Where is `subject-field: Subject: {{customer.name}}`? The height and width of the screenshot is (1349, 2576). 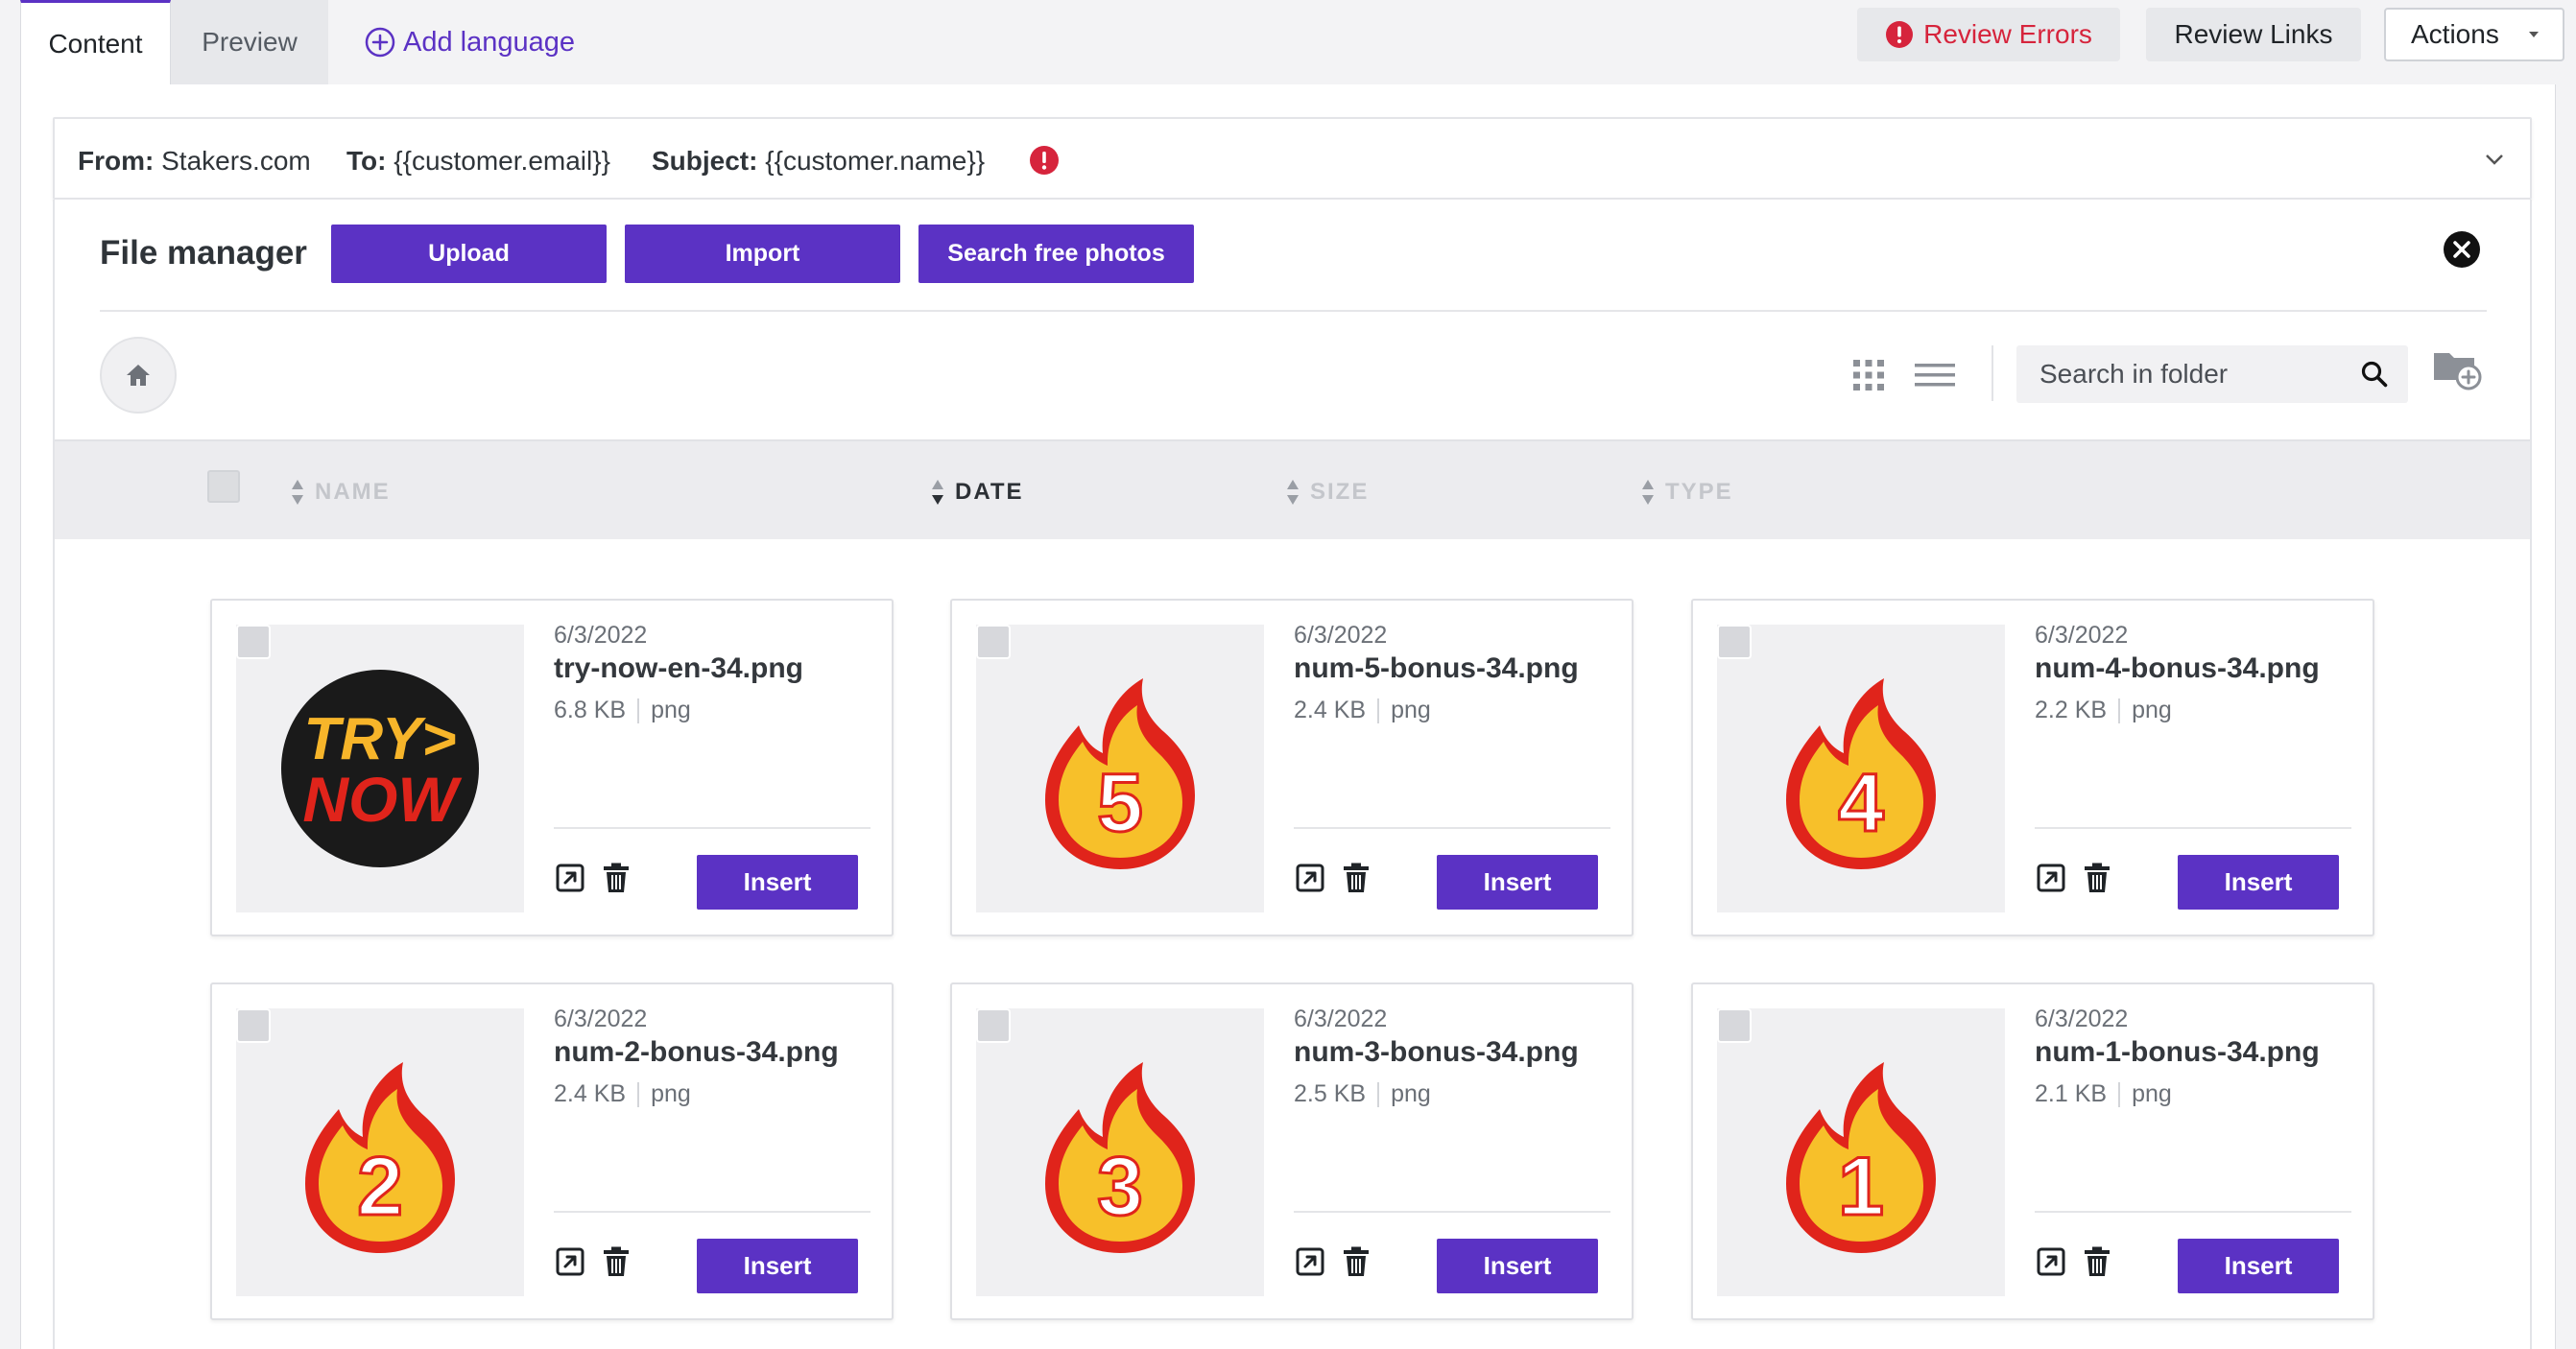
subject-field: Subject: {{customer.name}} is located at coordinates (818, 161).